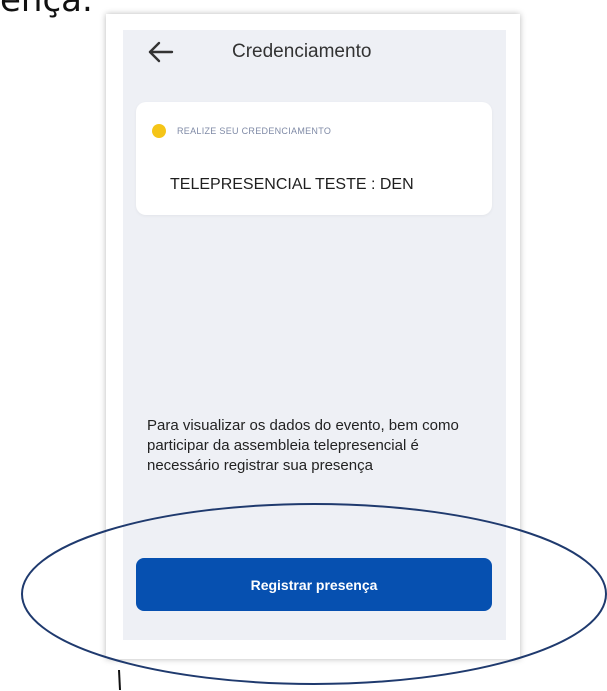 This screenshot has width=607, height=691. Describe the element at coordinates (314, 584) in the screenshot. I see `register-presence-button: Registrar presença` at that location.